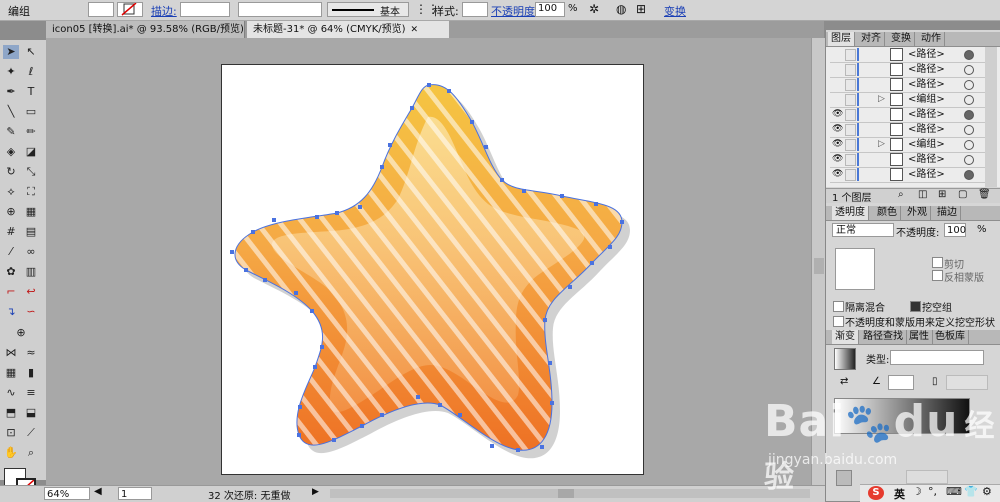  I want to click on fill-color-swatch, so click(101, 9).